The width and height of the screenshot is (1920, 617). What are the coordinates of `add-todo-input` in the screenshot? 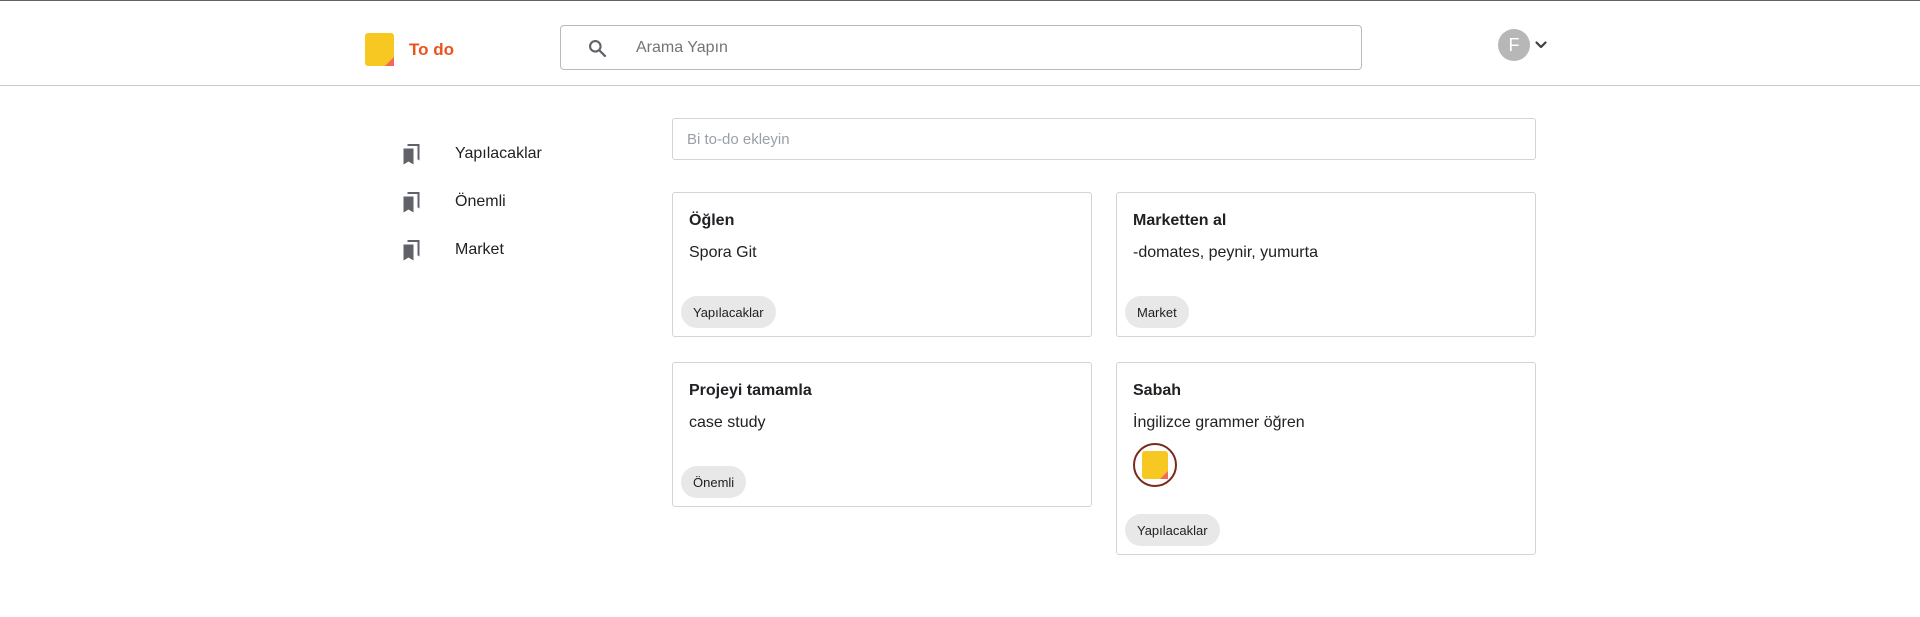 It's located at (1104, 139).